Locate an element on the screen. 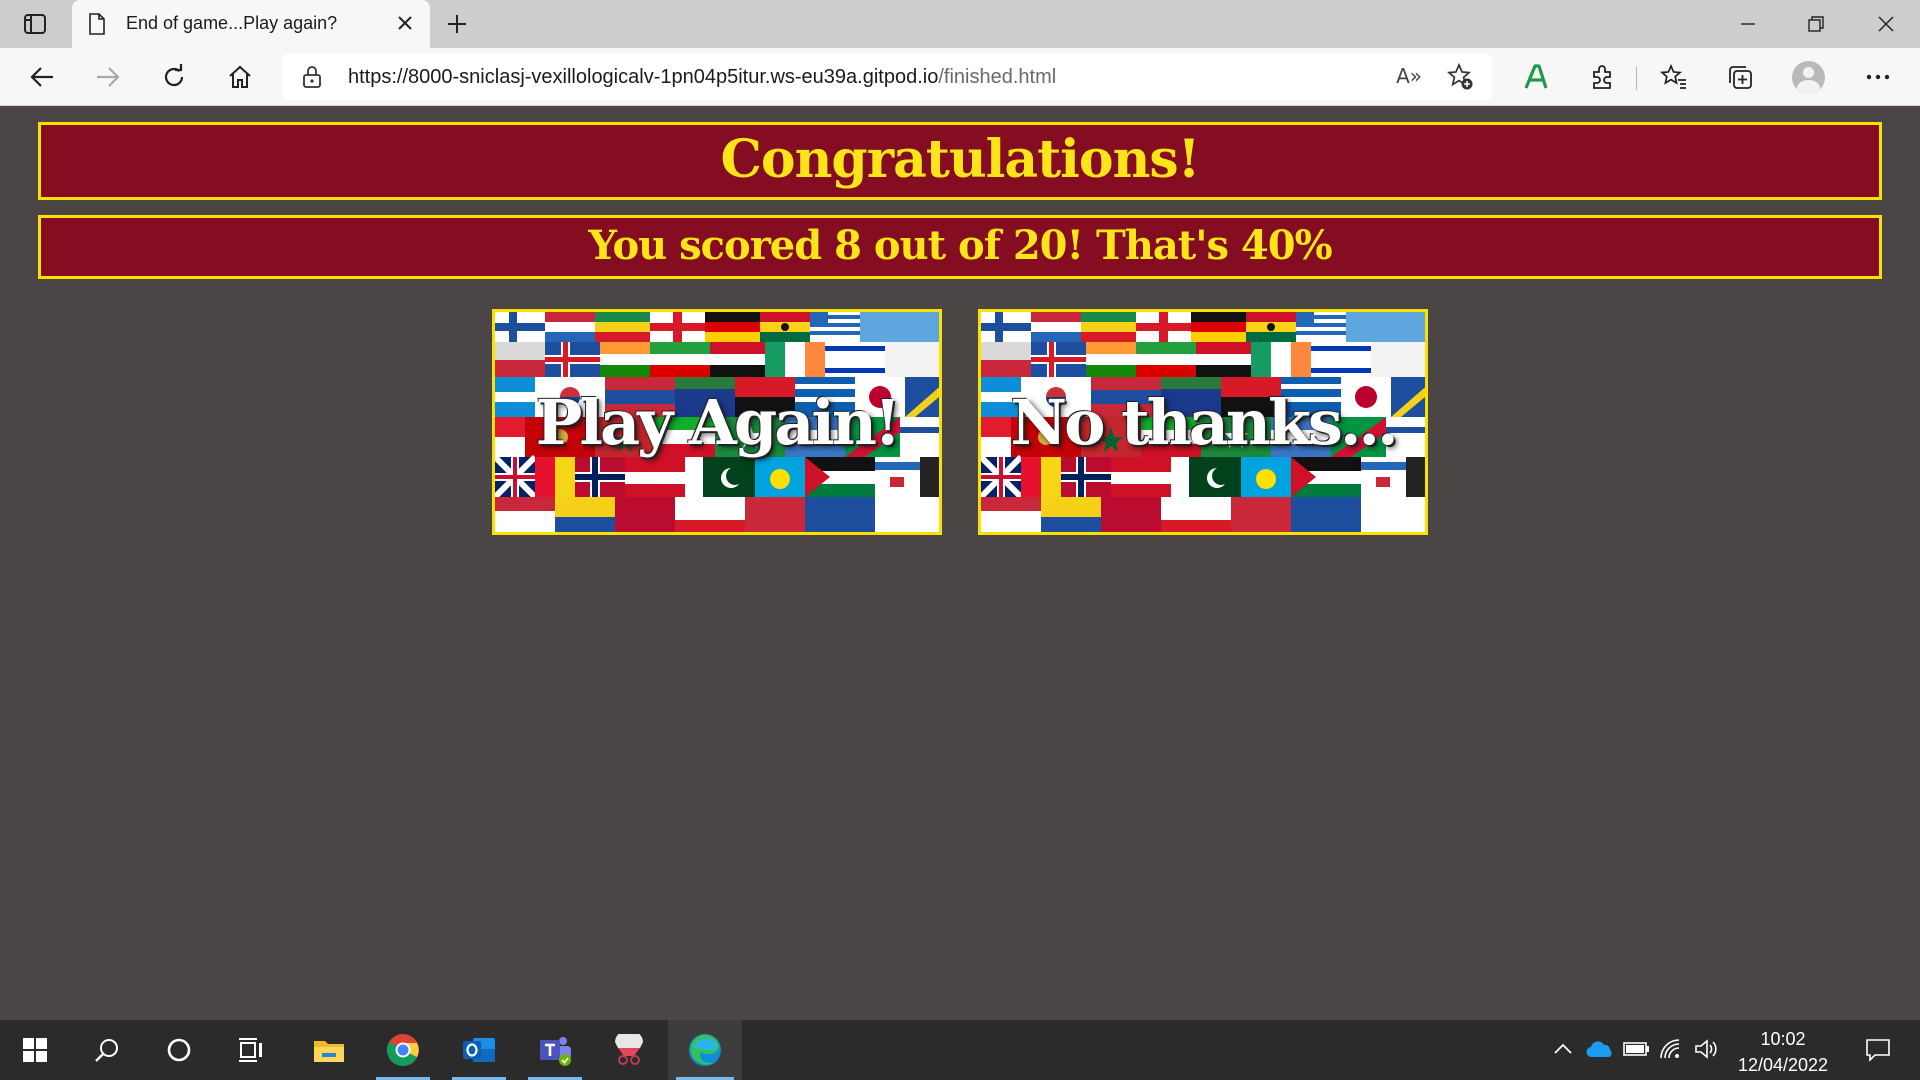 The height and width of the screenshot is (1080, 1920). clock-date: 12/04/2022 is located at coordinates (1783, 1065).